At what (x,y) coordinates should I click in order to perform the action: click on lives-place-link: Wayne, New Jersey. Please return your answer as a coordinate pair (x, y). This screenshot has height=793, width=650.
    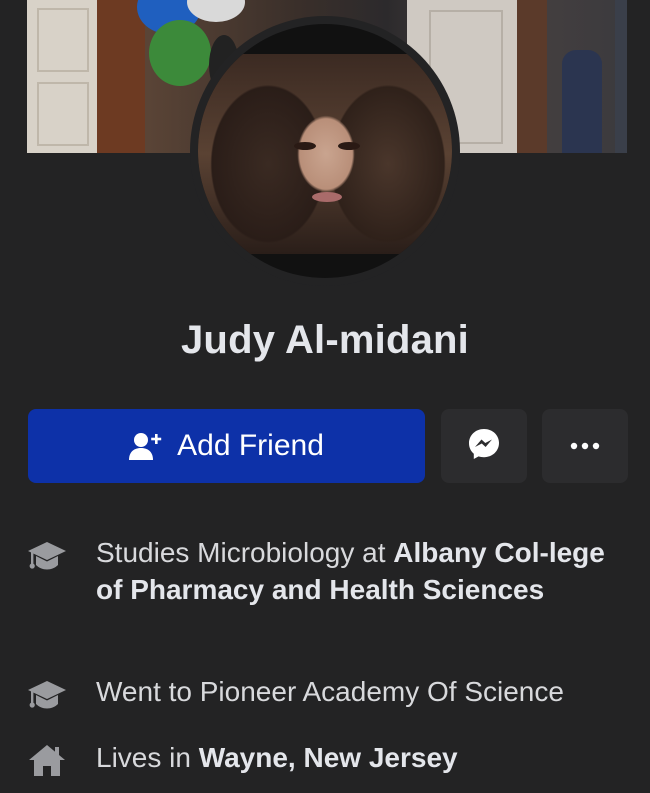
    Looking at the image, I should click on (328, 757).